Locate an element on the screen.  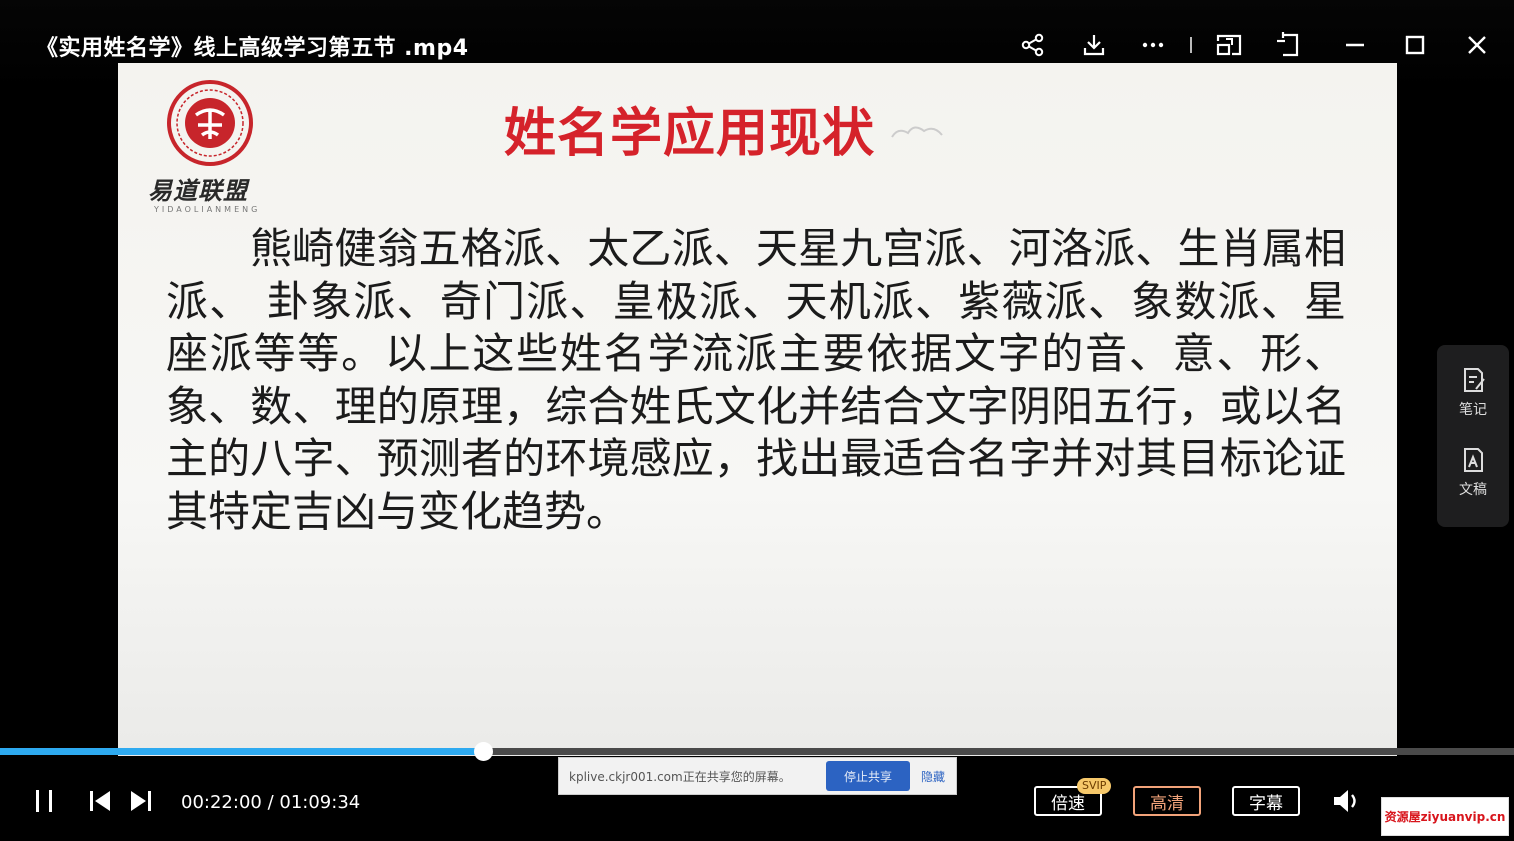
total-time: 01:09:34 is located at coordinates (320, 802).